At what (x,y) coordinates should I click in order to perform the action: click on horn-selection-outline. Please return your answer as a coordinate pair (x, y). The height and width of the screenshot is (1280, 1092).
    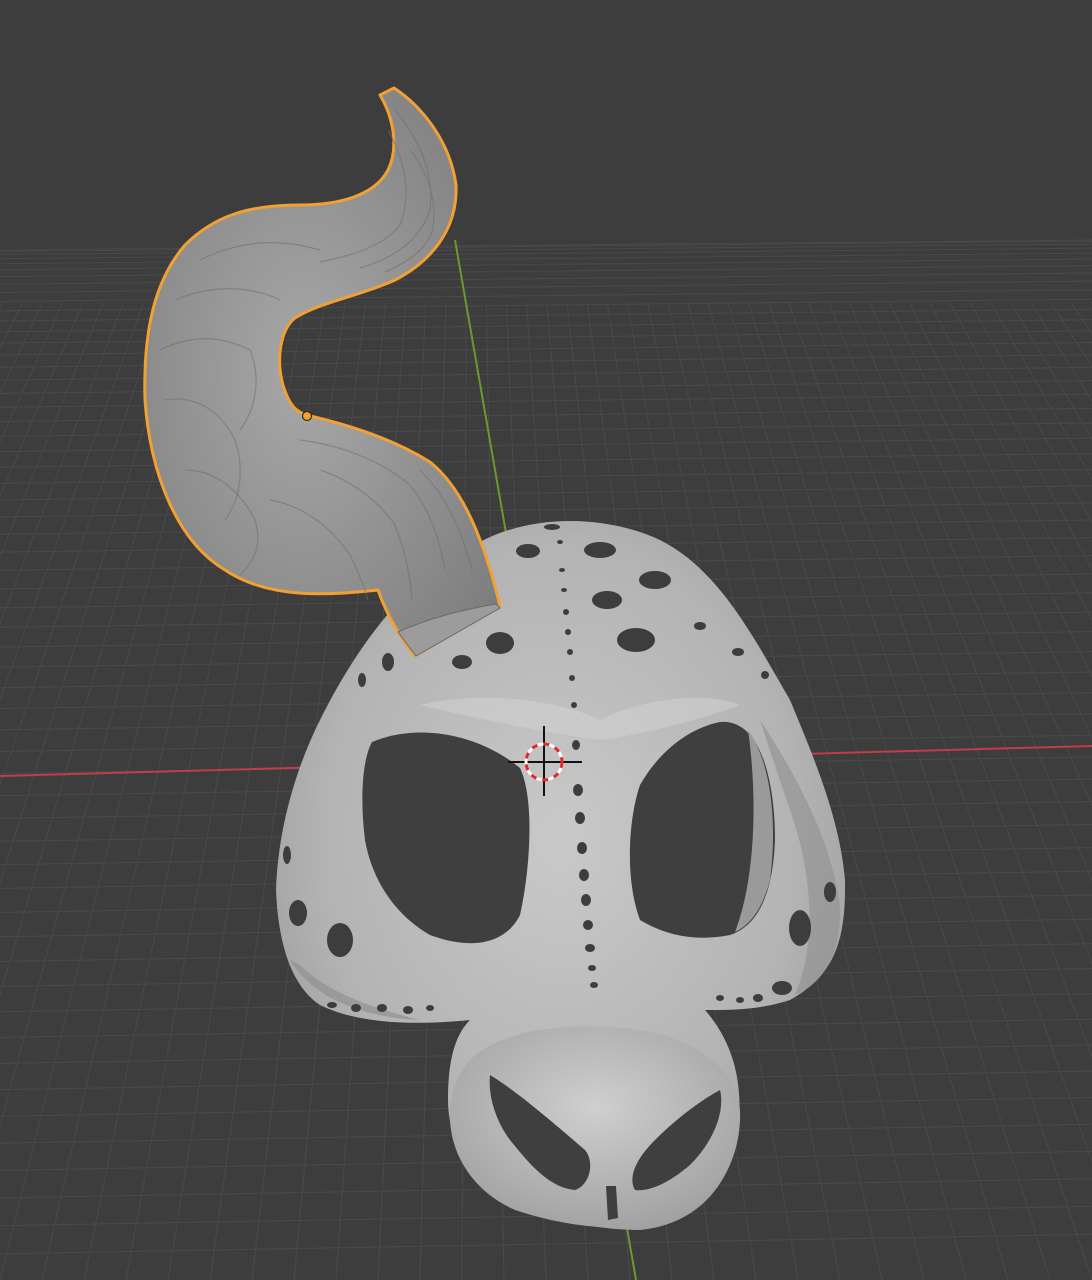
    Looking at the image, I should click on (322, 372).